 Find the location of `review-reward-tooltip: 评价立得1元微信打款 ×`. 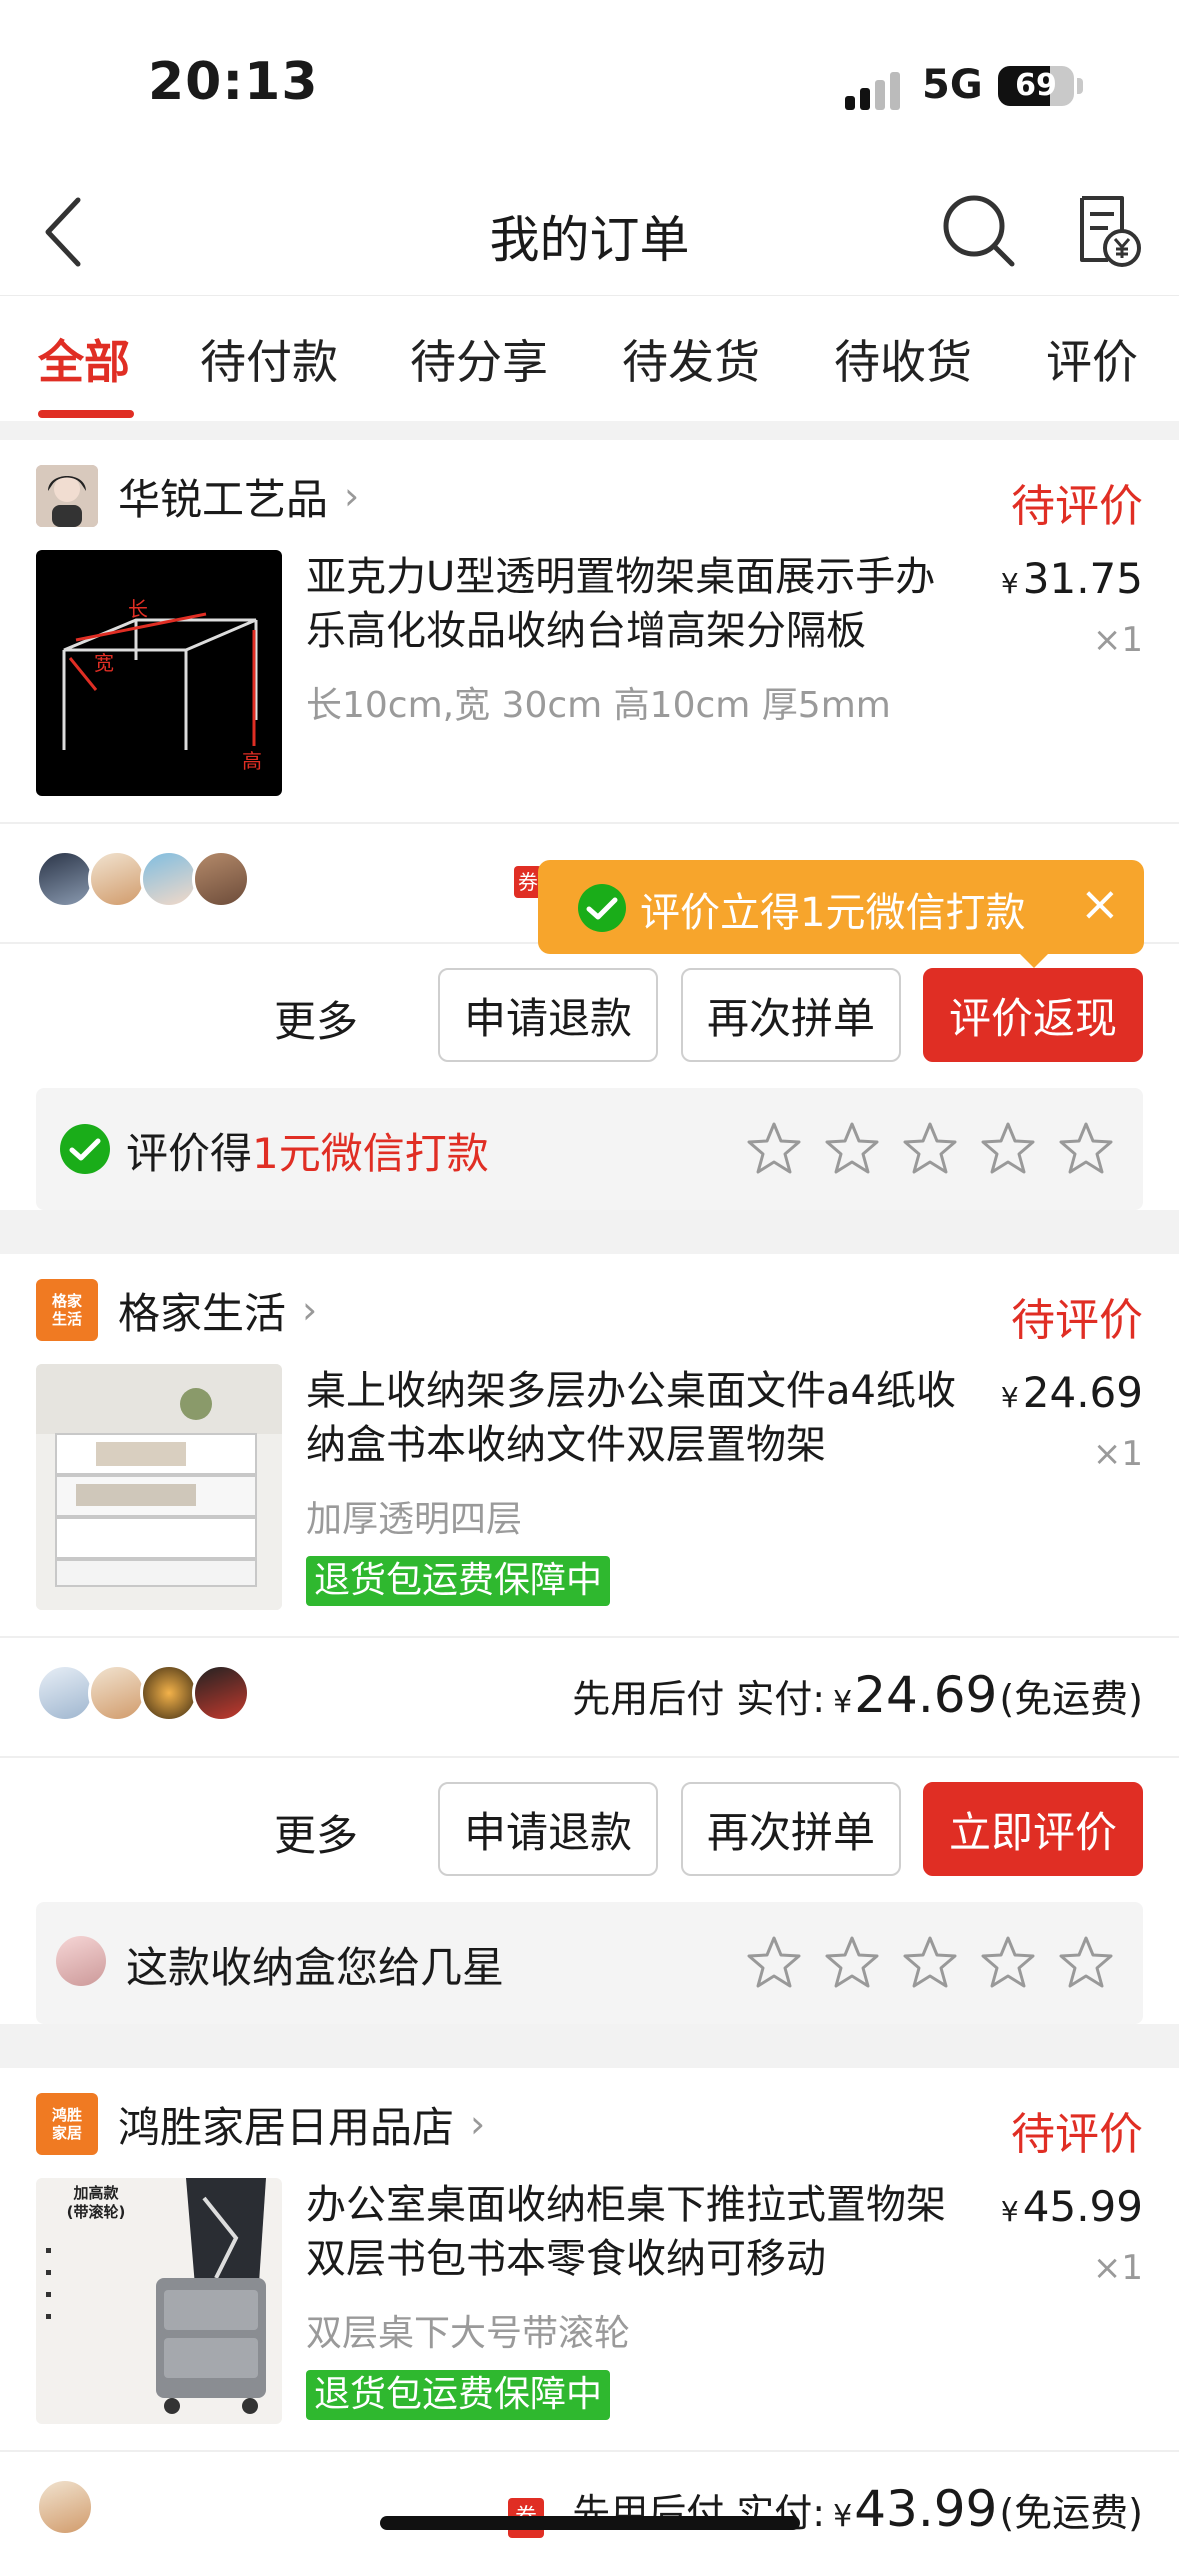

review-reward-tooltip: 评价立得1元微信打款 × is located at coordinates (841, 907).